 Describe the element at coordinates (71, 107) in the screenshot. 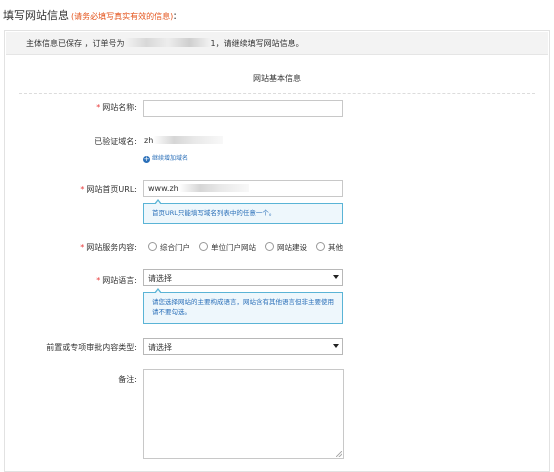

I see `site-name-label: * 网站名称:` at that location.